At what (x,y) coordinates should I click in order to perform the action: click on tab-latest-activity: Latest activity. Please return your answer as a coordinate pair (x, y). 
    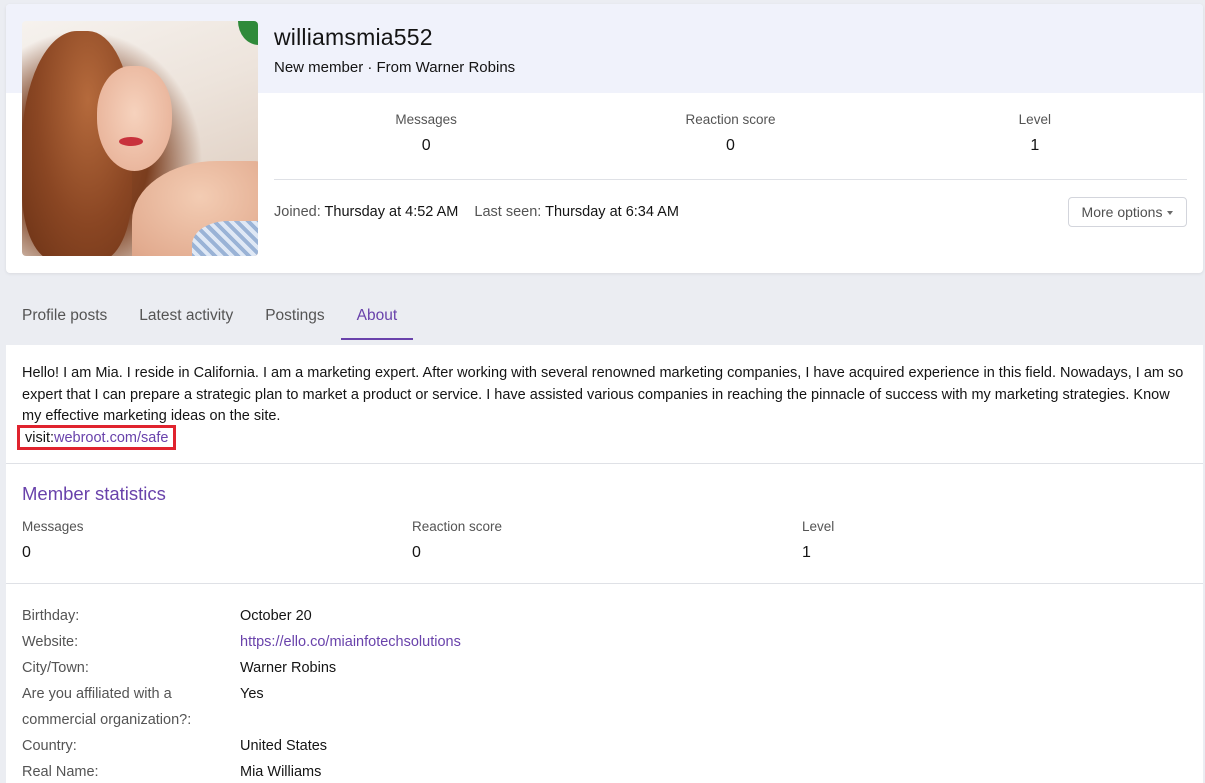
    Looking at the image, I should click on (186, 318).